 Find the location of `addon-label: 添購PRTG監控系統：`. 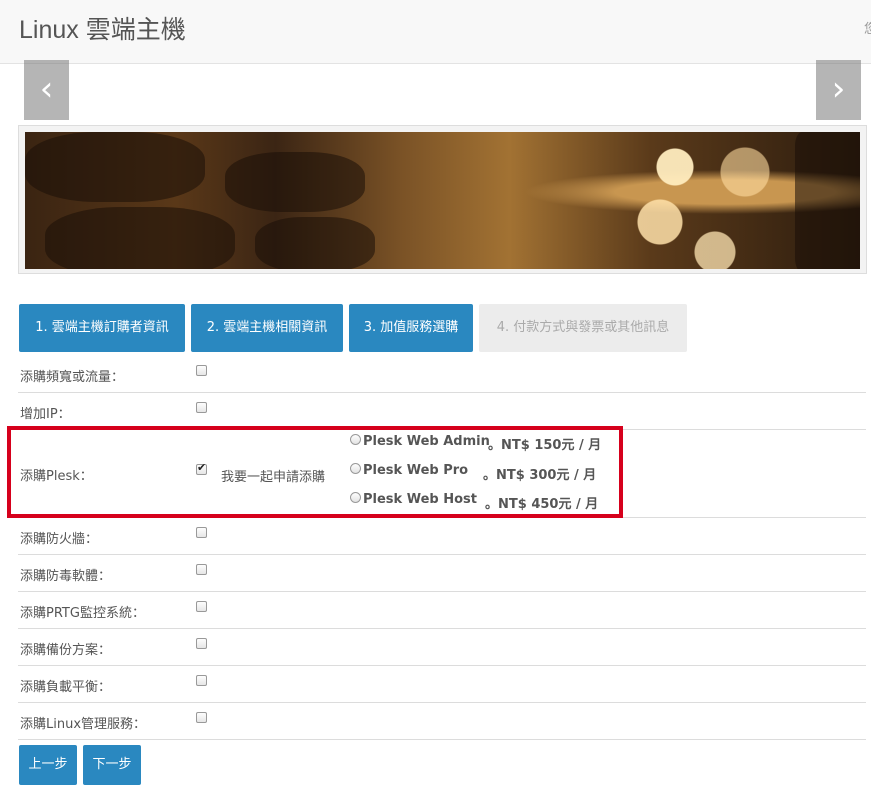

addon-label: 添購PRTG監控系統： is located at coordinates (82, 613).